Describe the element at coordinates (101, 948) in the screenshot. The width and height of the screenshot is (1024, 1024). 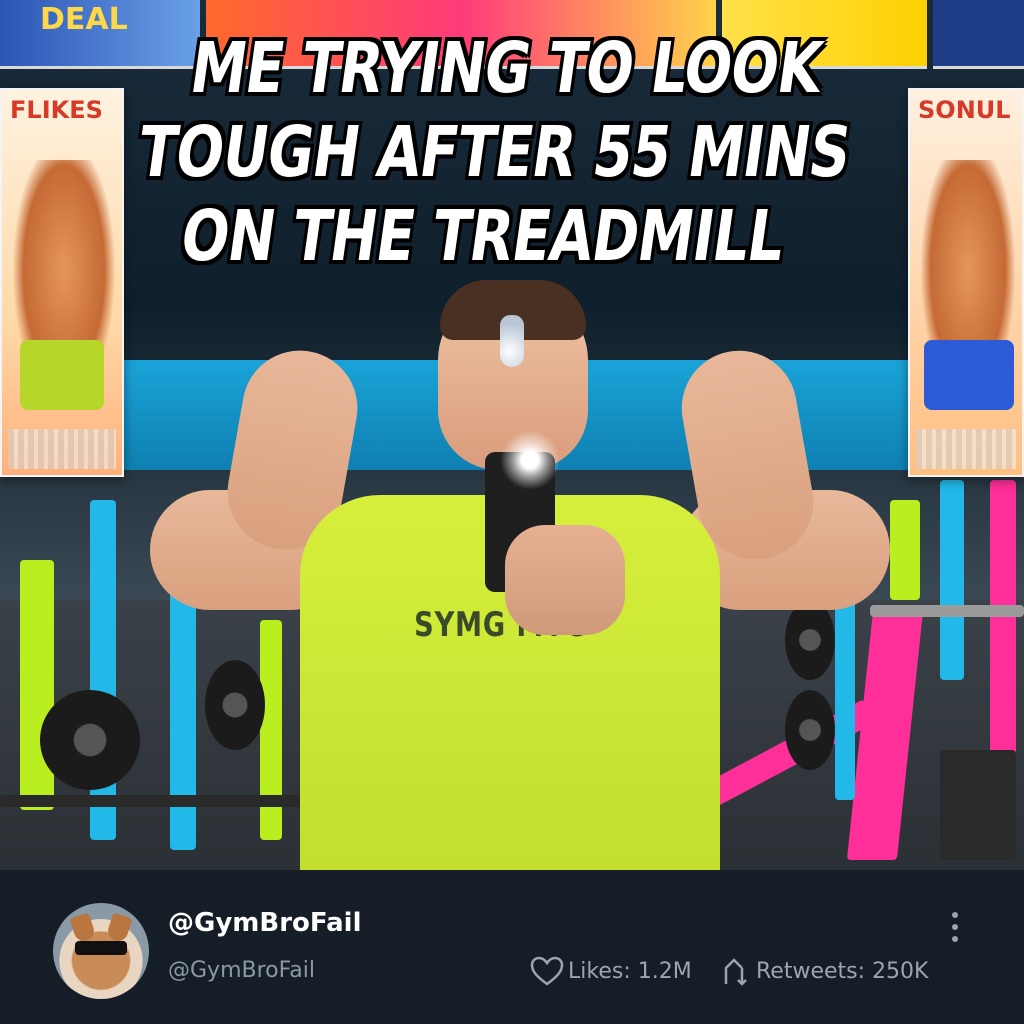
I see `sunglasses` at that location.